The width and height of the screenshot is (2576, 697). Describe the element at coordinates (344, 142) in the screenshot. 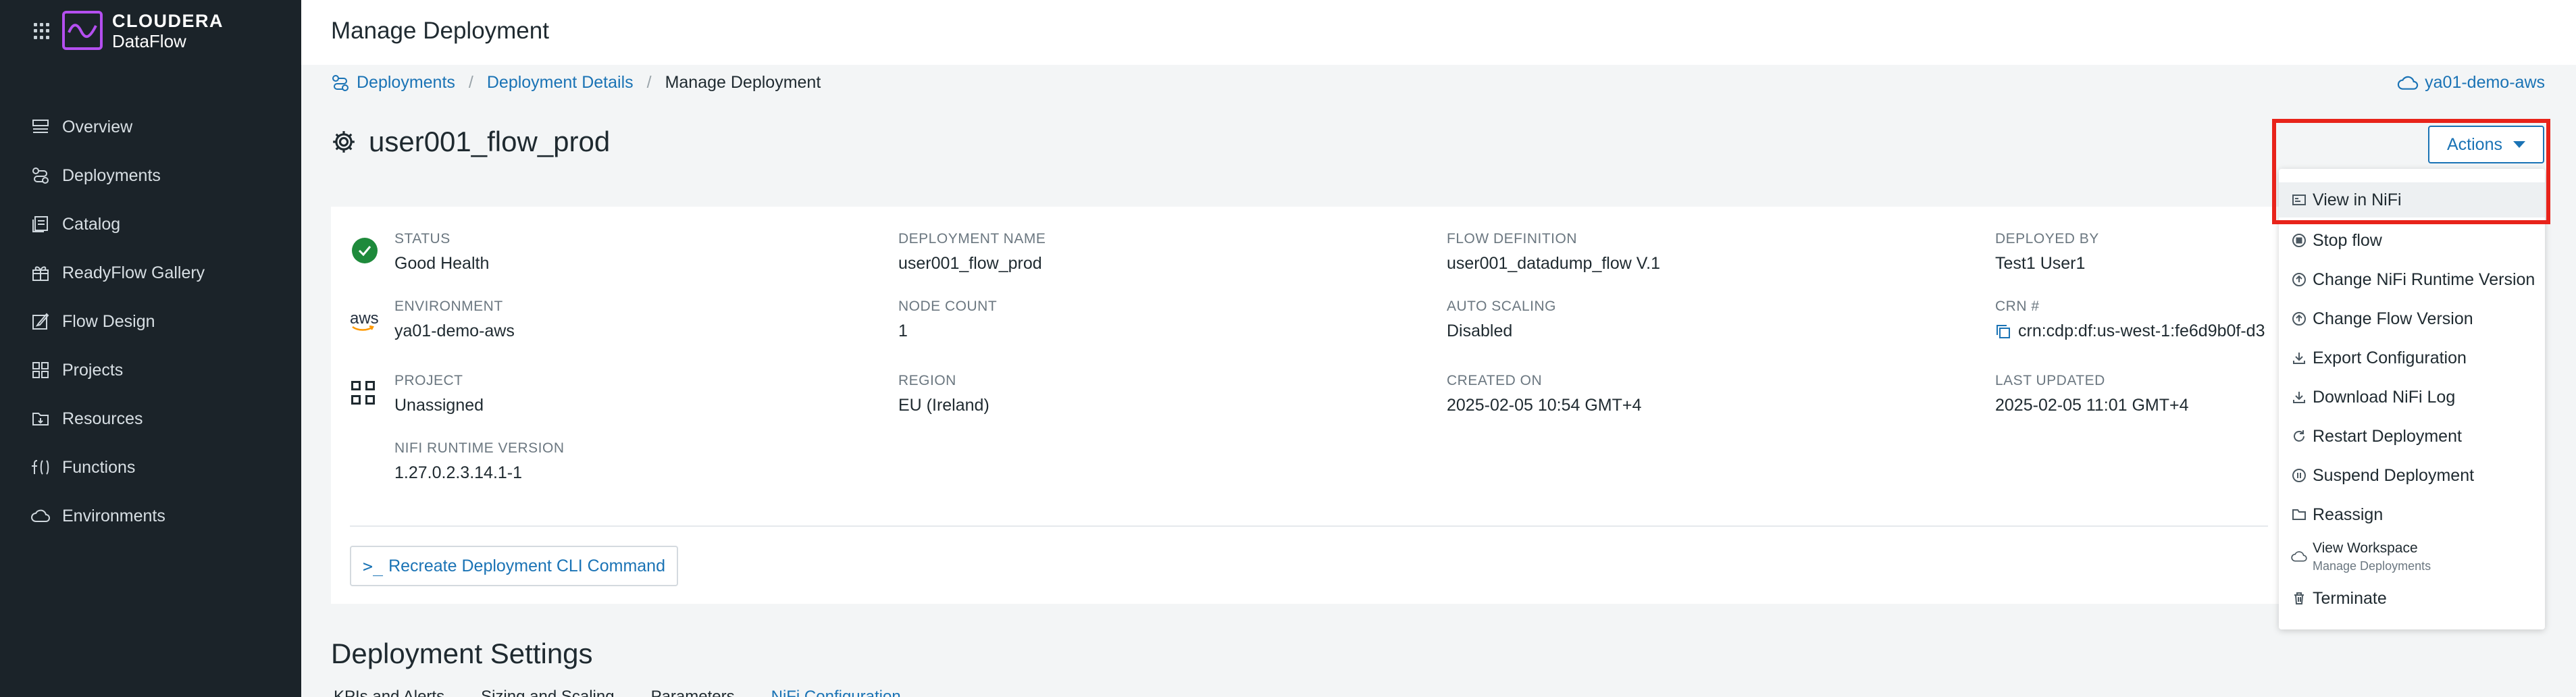

I see `gear-icon` at that location.